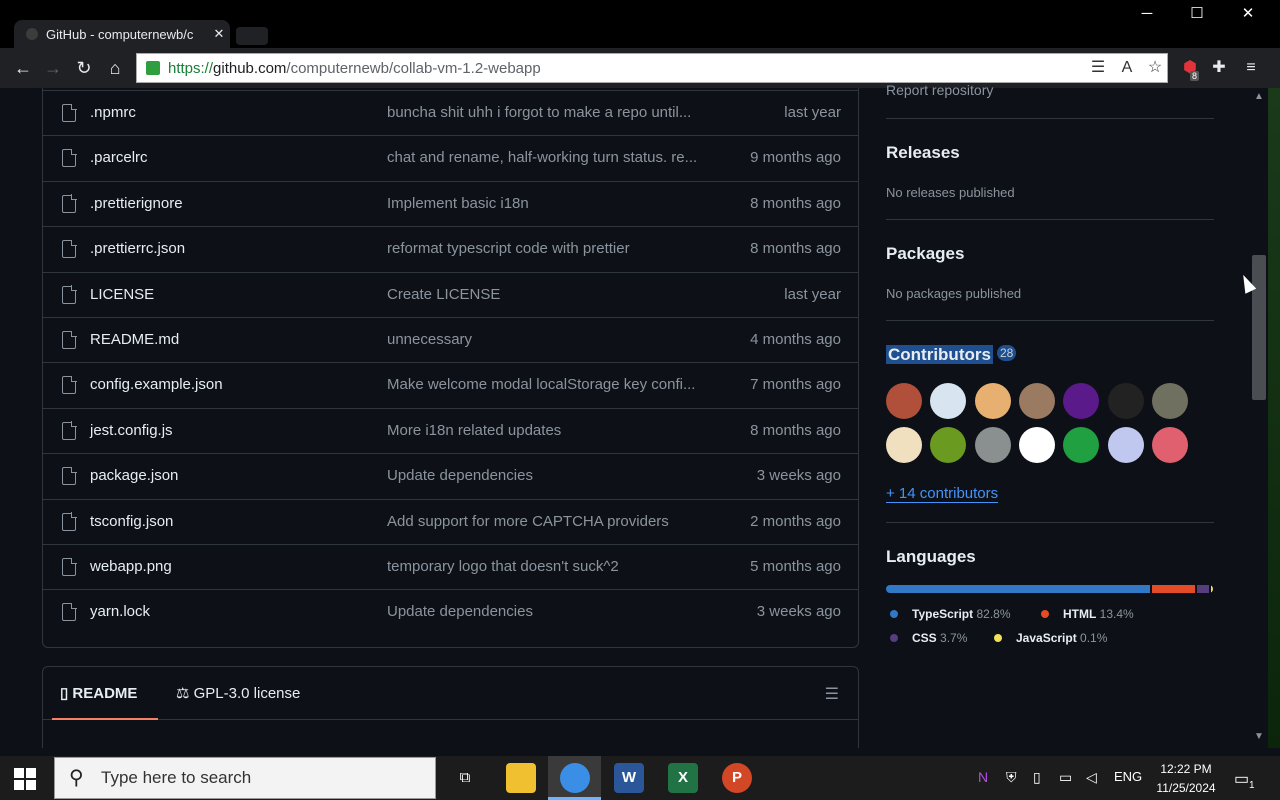 This screenshot has width=1280, height=800. What do you see at coordinates (450, 693) in the screenshot?
I see `readme-tabs: ▯ README ⚖ GPL-3.0 license ☰` at bounding box center [450, 693].